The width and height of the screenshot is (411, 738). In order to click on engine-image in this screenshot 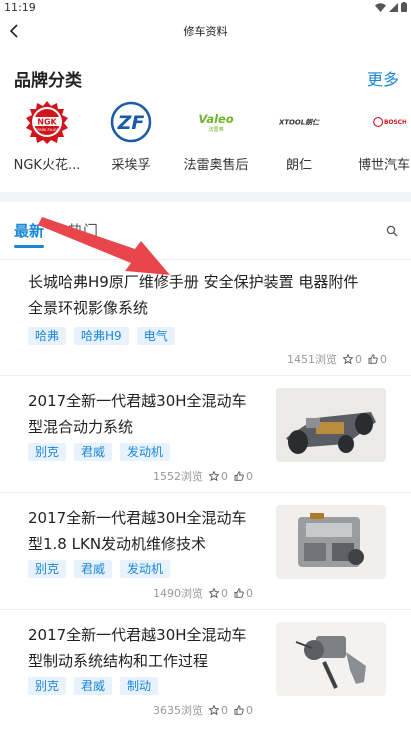, I will do `click(331, 542)`.